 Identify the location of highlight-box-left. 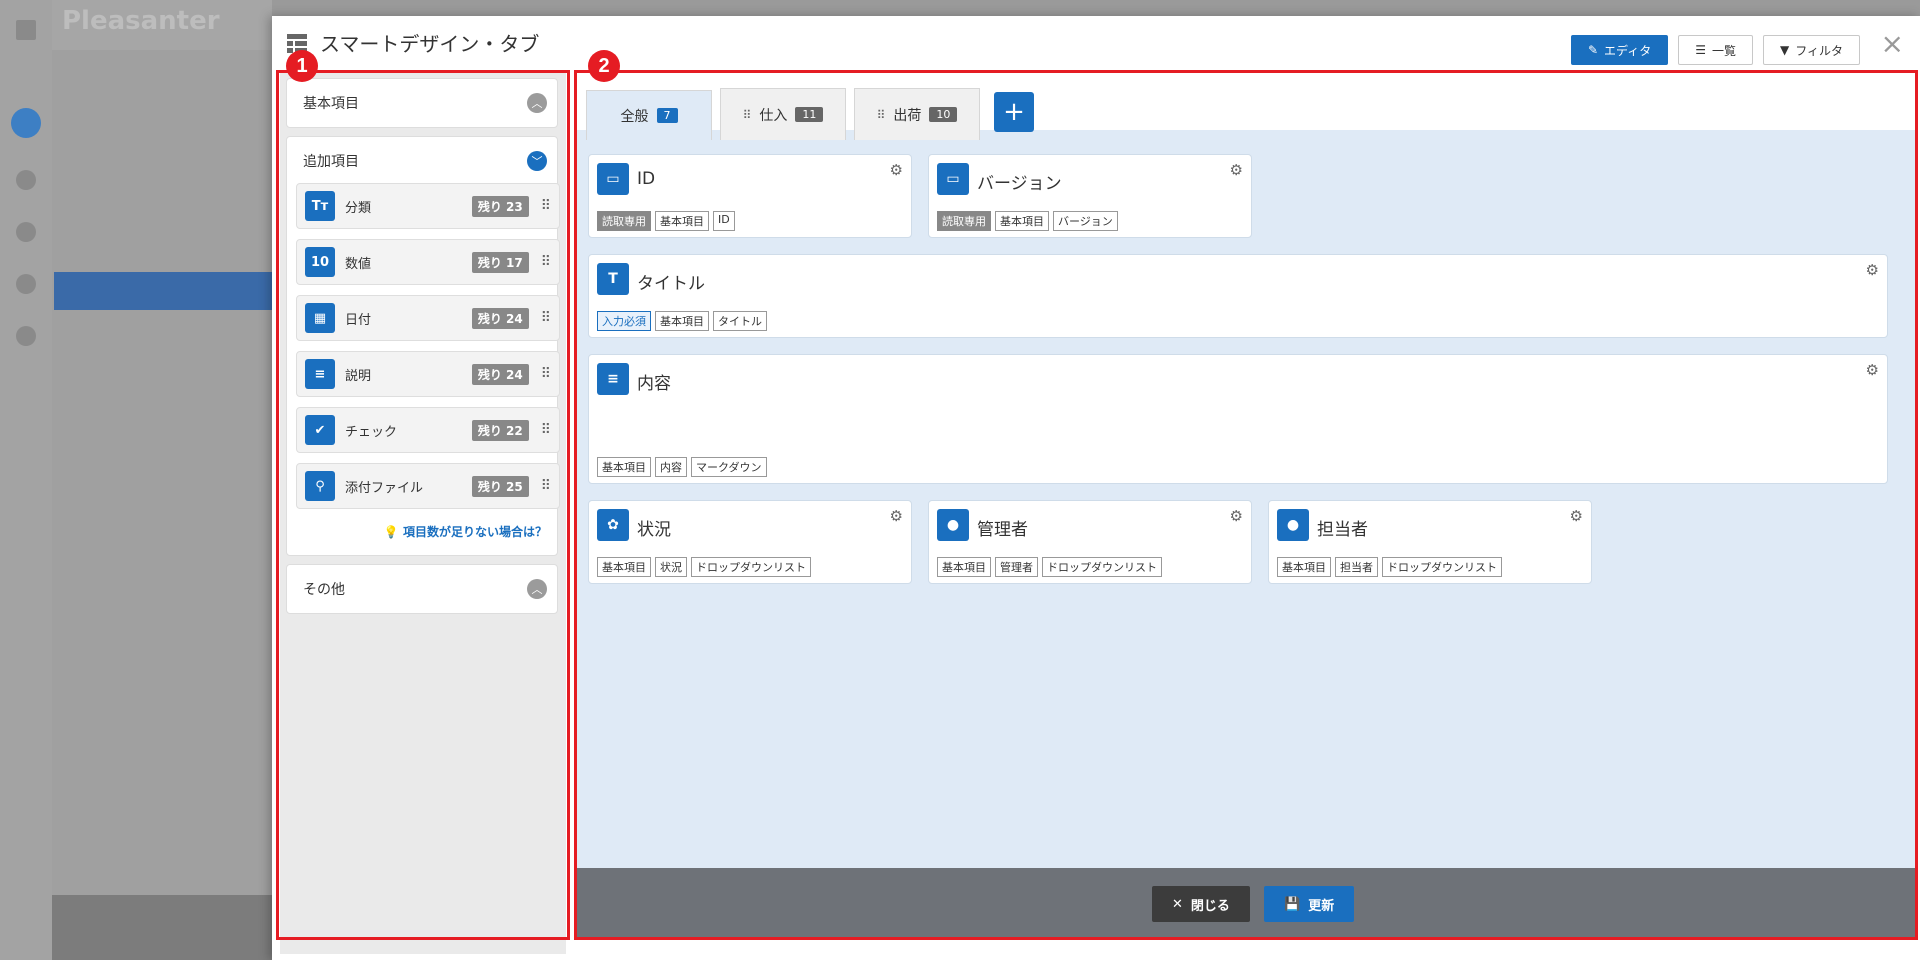
(423, 505).